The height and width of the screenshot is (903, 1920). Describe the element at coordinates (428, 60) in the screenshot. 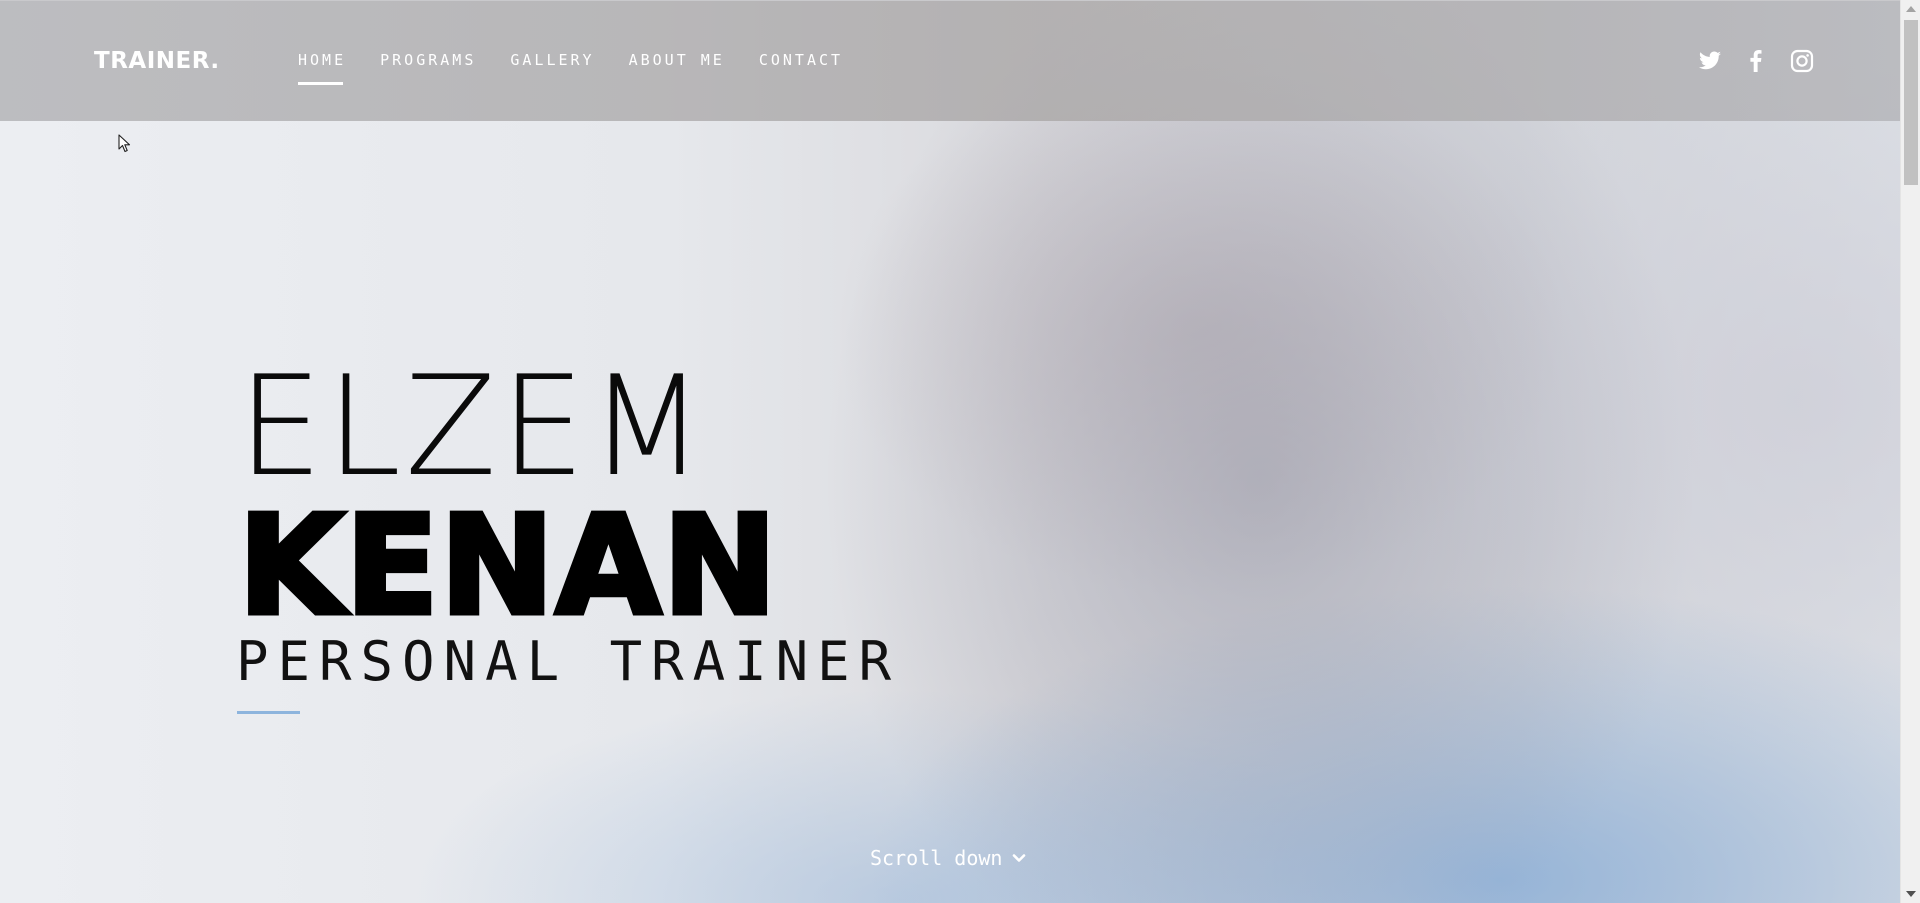

I see `nav-item-programs: PROGRAMS` at that location.